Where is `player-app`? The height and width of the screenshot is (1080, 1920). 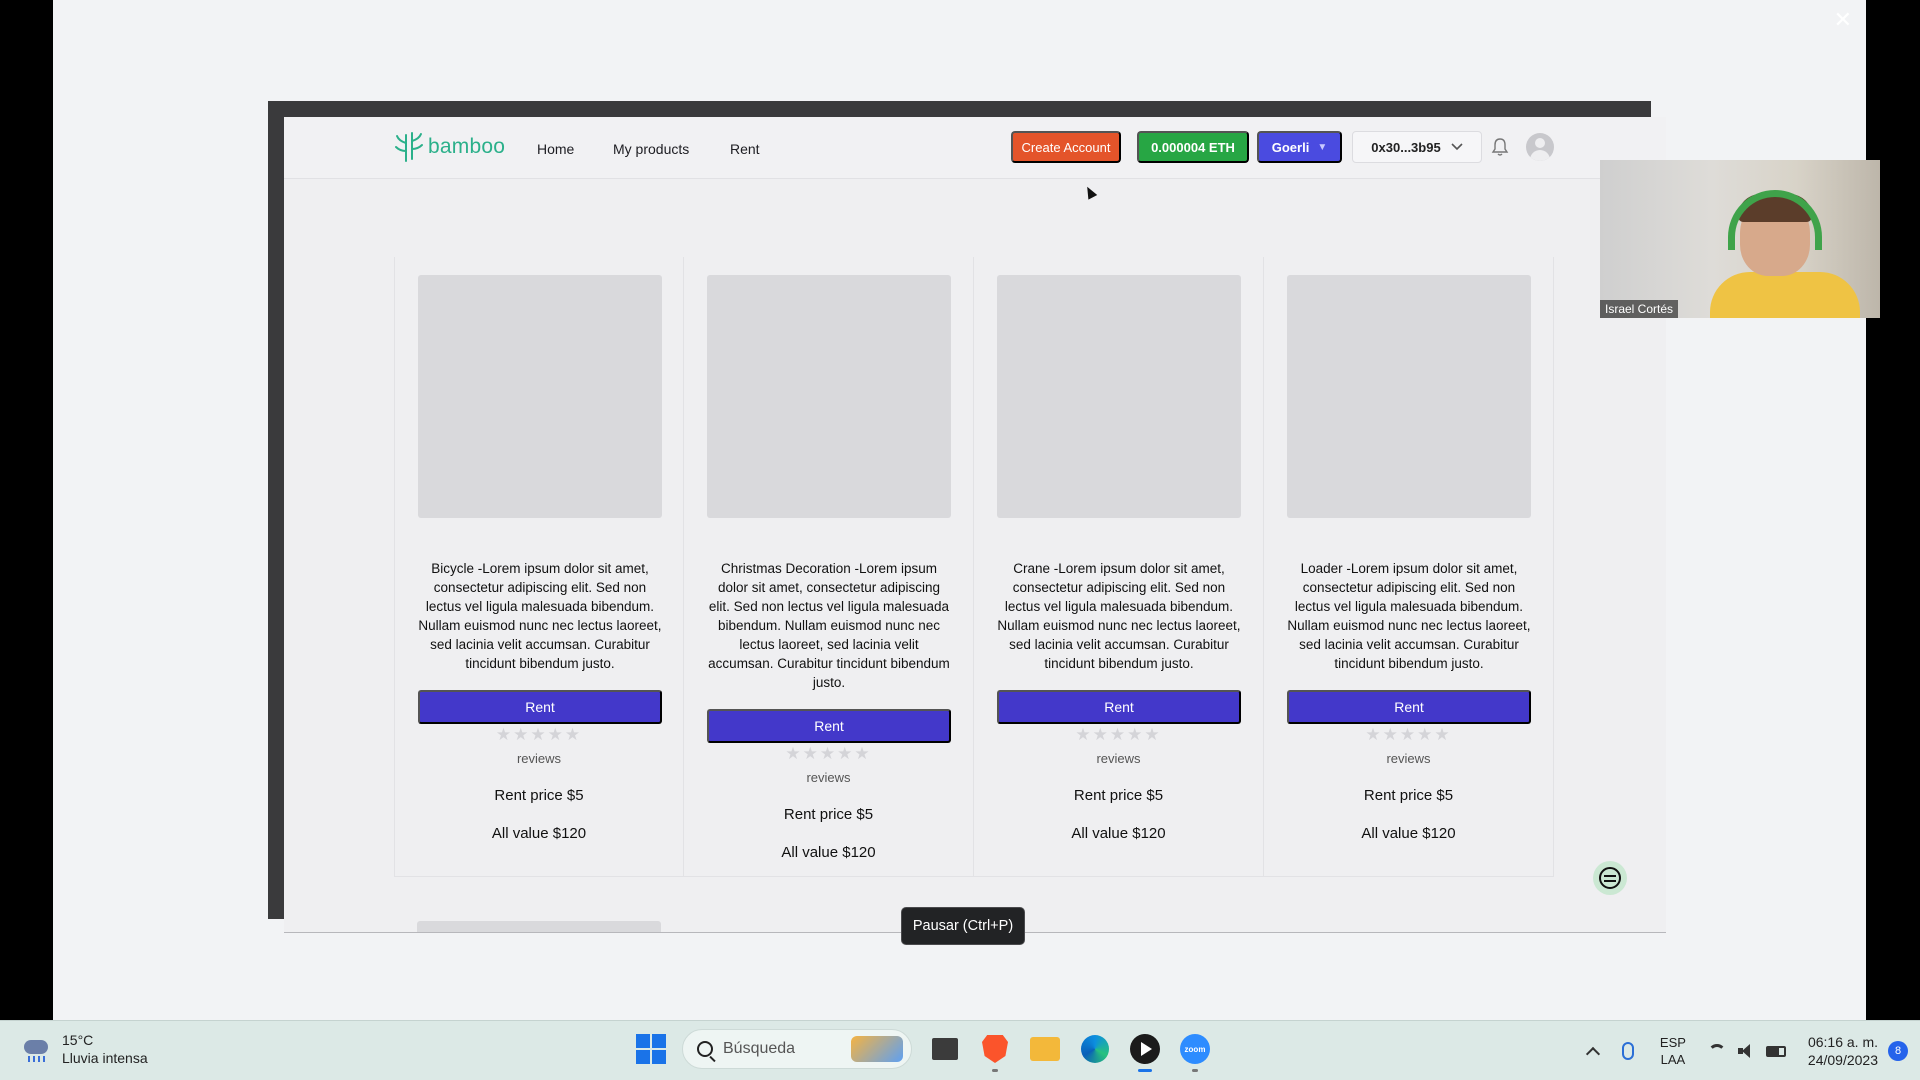
player-app is located at coordinates (1145, 1052).